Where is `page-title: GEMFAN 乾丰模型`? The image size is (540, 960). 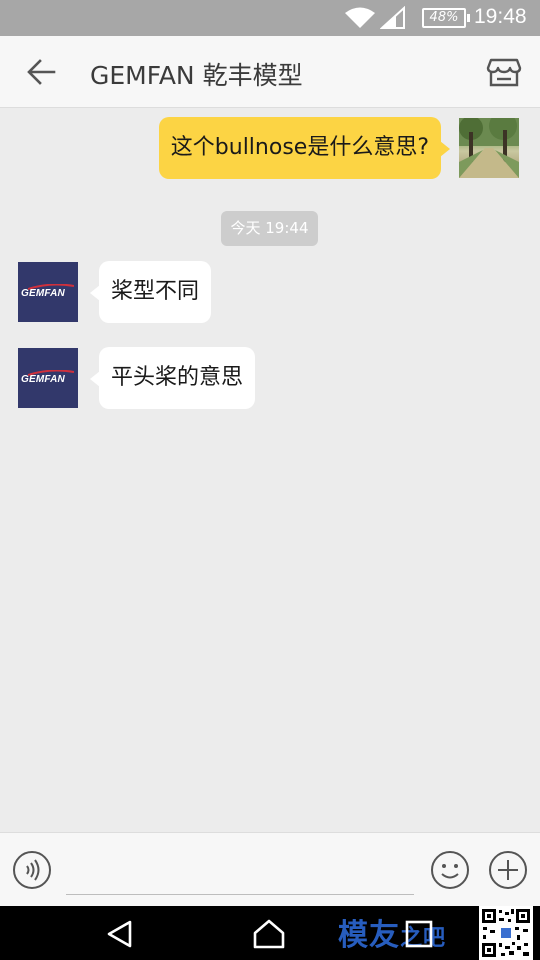 page-title: GEMFAN 乾丰模型 is located at coordinates (196, 75).